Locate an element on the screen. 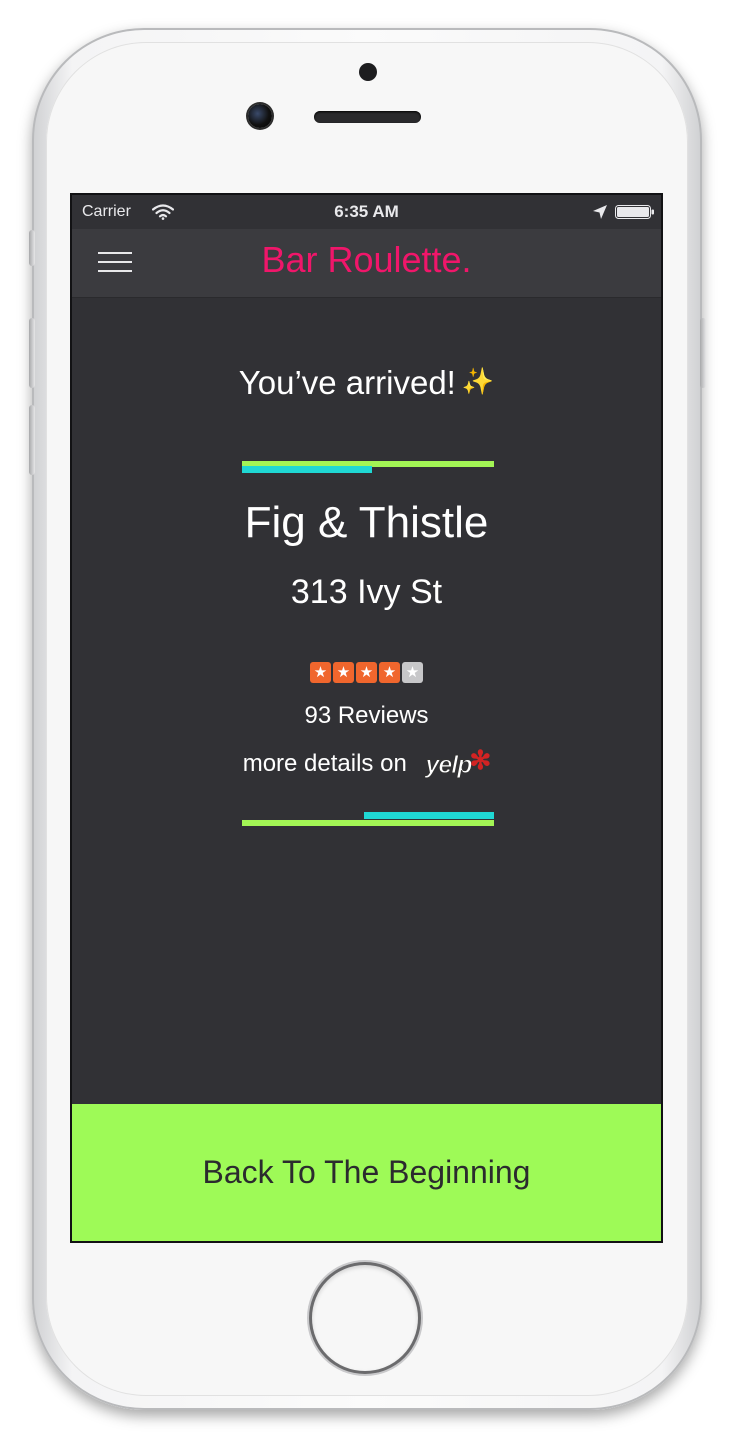 The height and width of the screenshot is (1438, 735). arrived-text: You’ve arrived! is located at coordinates (347, 382).